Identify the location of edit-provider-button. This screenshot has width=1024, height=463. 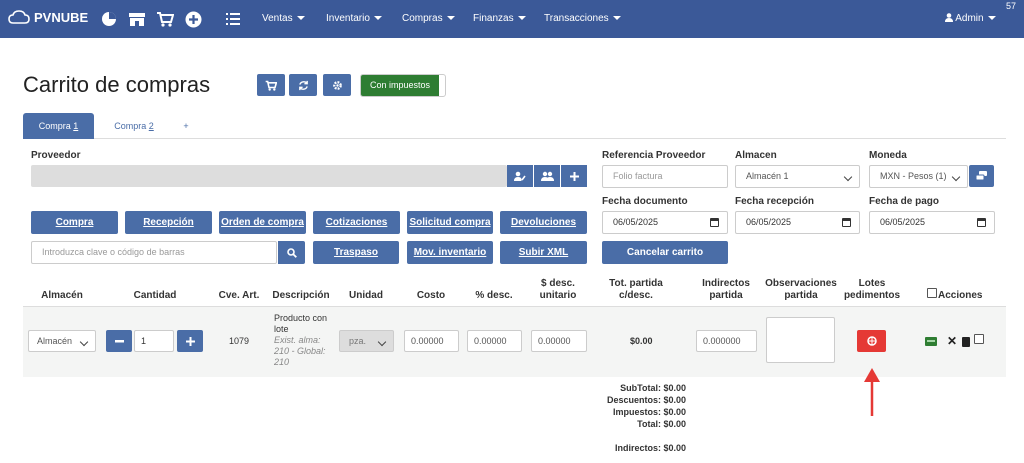
(520, 176).